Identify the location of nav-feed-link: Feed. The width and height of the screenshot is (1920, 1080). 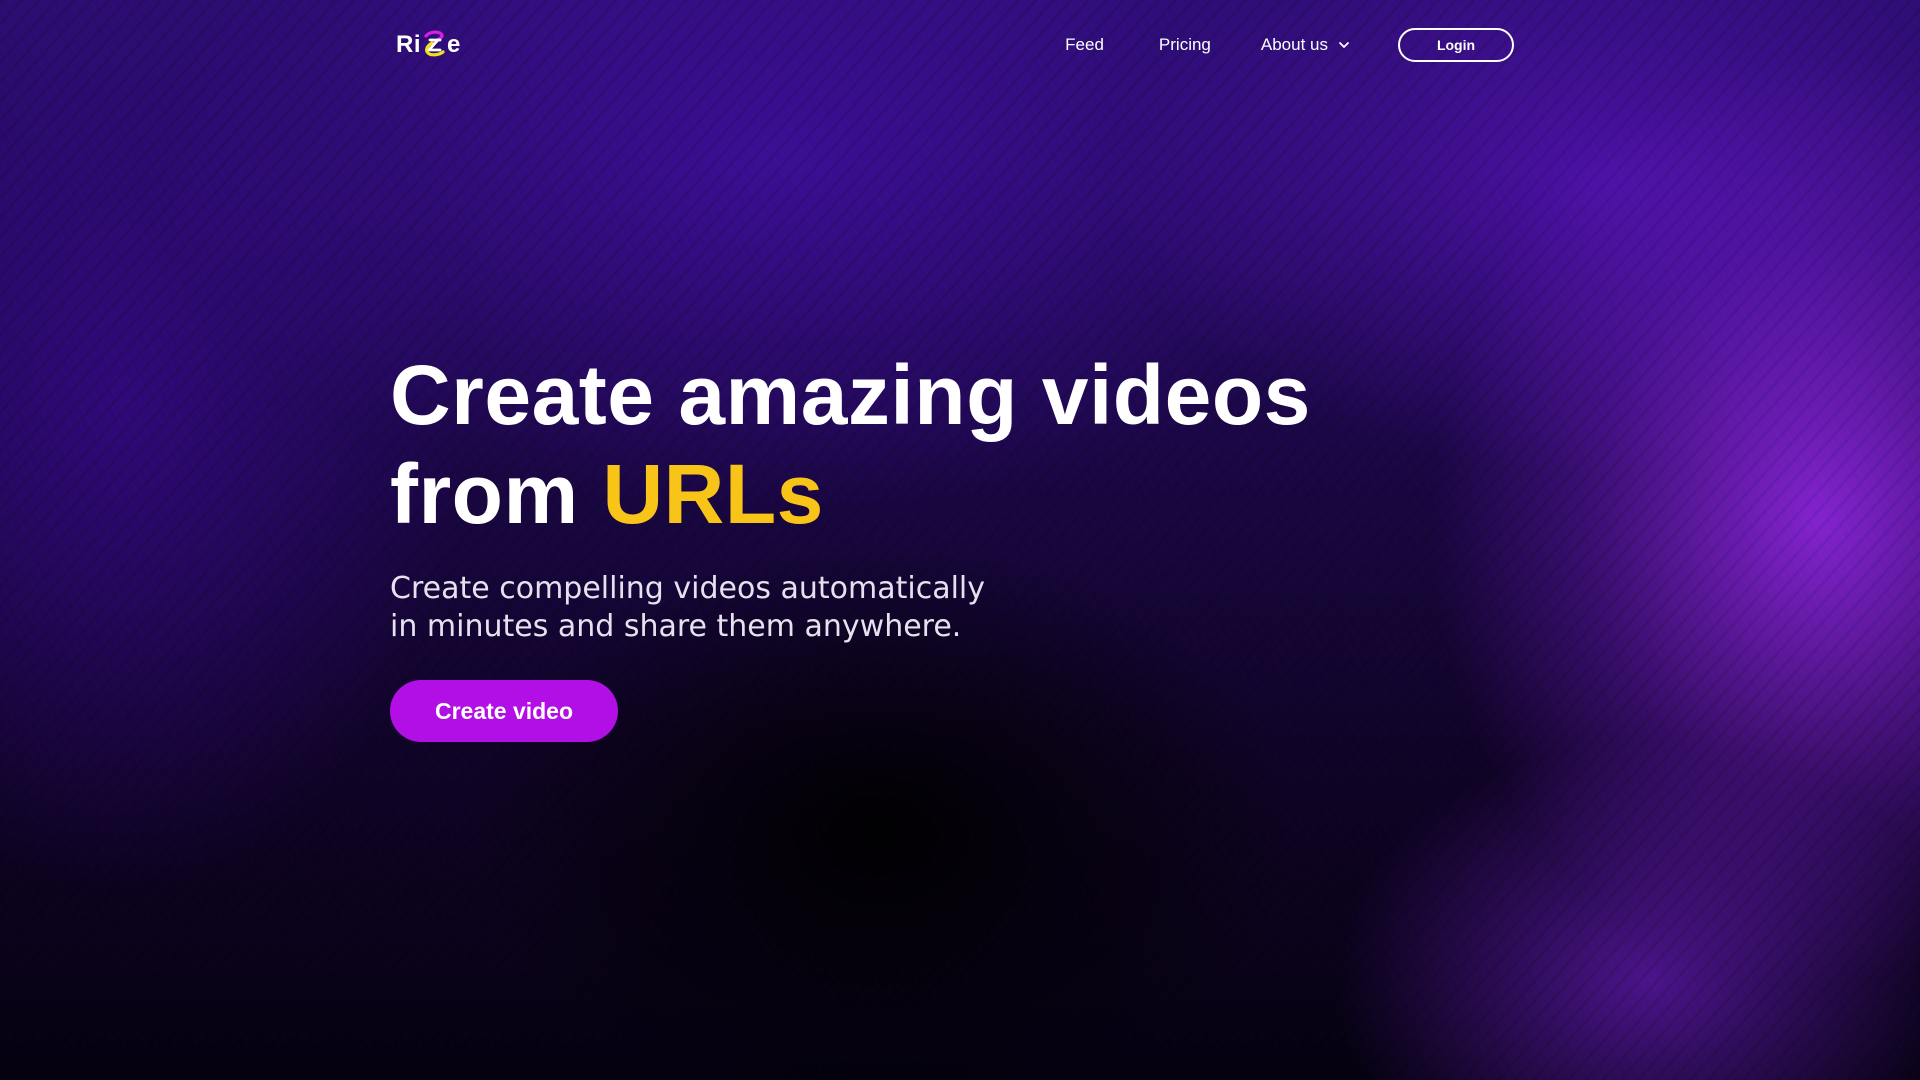
(1084, 45).